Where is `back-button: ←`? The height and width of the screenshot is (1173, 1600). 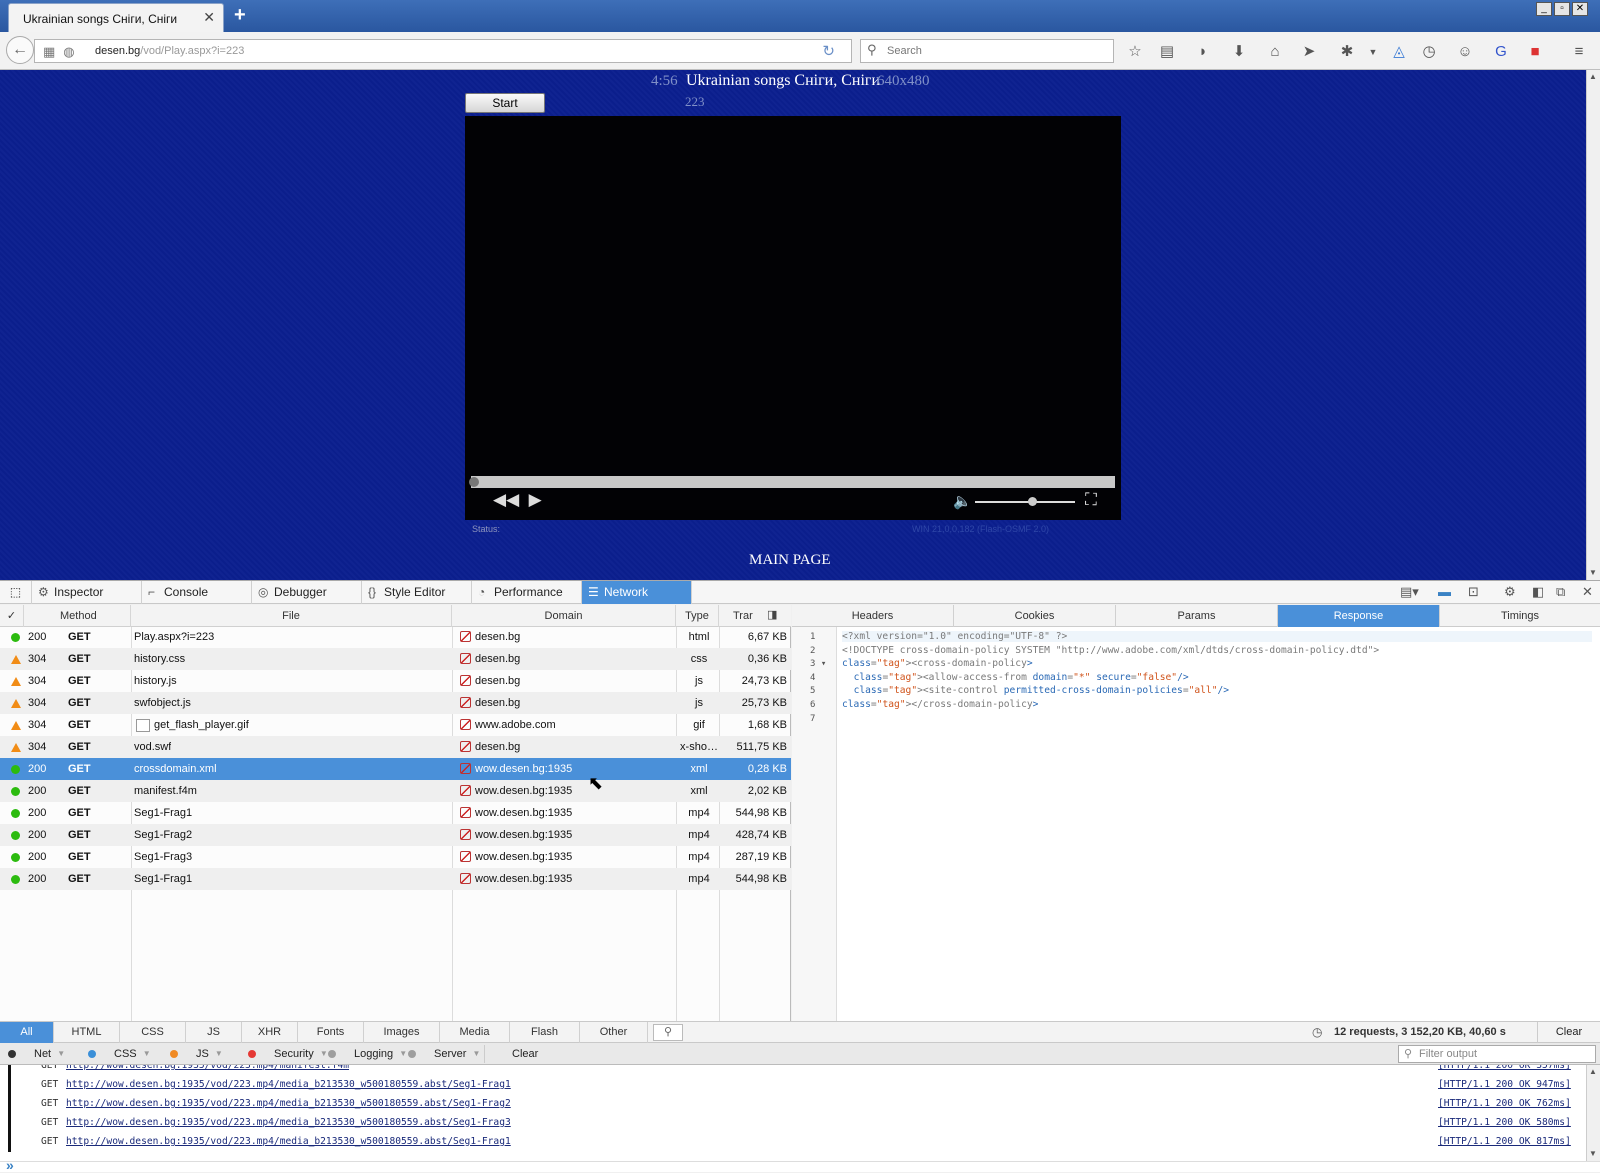 back-button: ← is located at coordinates (20, 50).